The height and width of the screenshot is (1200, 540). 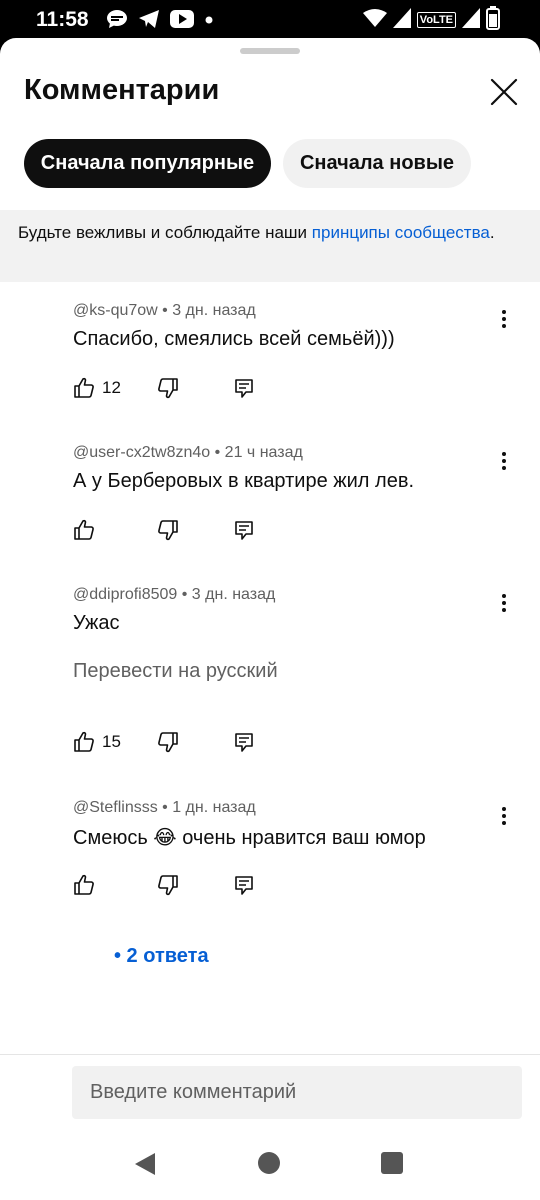 What do you see at coordinates (270, 20) in the screenshot?
I see `status-bar: 11:58 VoLTE` at bounding box center [270, 20].